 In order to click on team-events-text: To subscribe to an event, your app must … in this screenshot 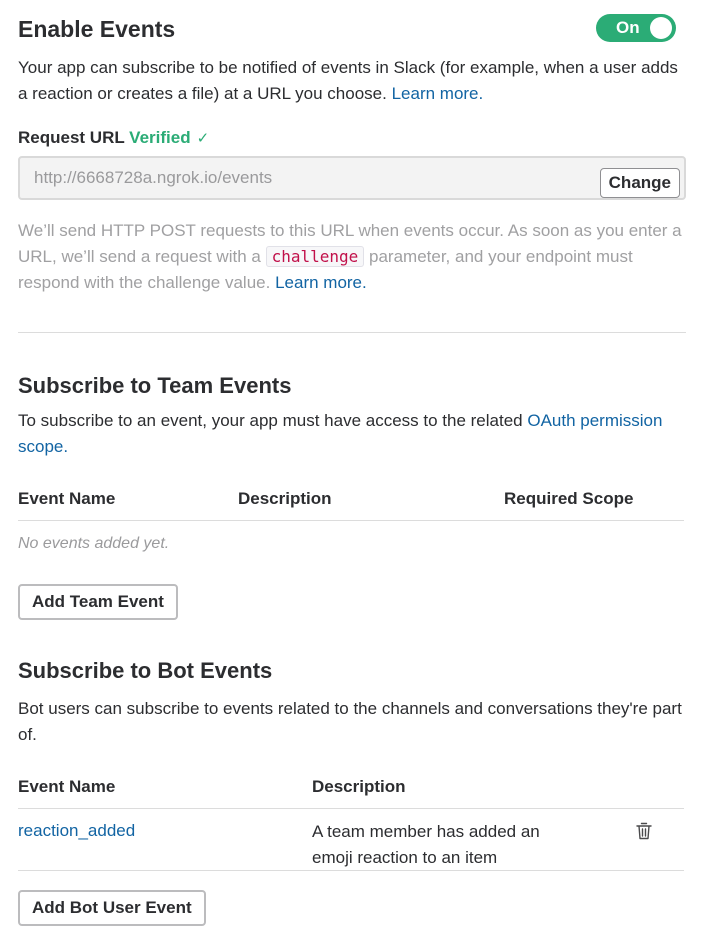, I will do `click(270, 420)`.